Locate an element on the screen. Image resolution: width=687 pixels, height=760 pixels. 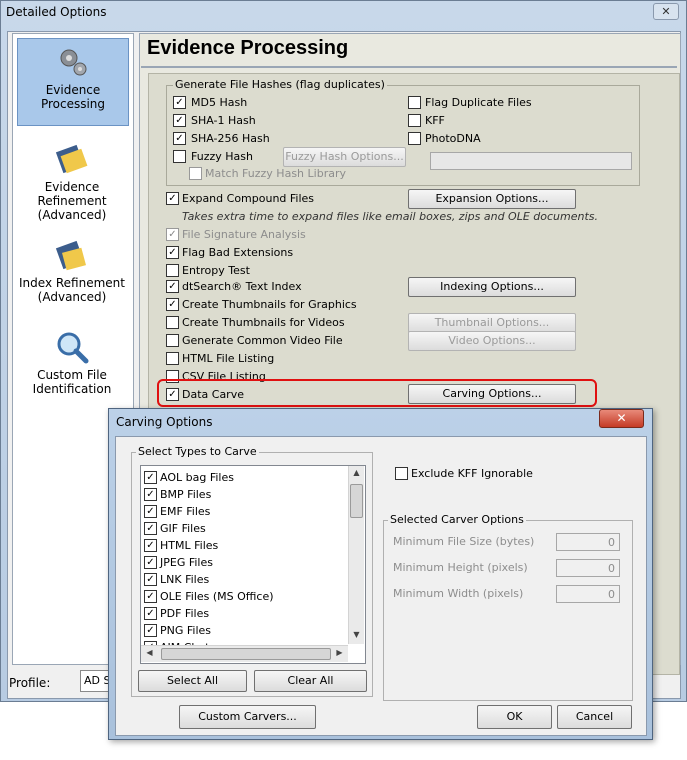
kff-checkbox is located at coordinates (414, 120).